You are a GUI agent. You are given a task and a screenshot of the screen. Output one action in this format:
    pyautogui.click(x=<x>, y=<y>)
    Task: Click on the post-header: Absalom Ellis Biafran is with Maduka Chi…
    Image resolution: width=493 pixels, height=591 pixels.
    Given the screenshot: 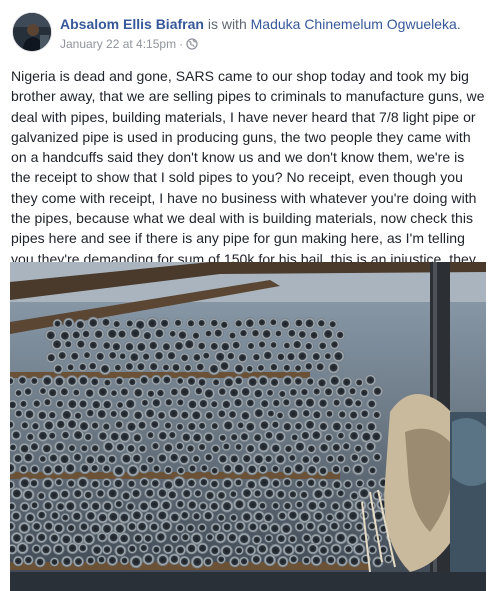 What is the action you would take?
    pyautogui.click(x=247, y=34)
    